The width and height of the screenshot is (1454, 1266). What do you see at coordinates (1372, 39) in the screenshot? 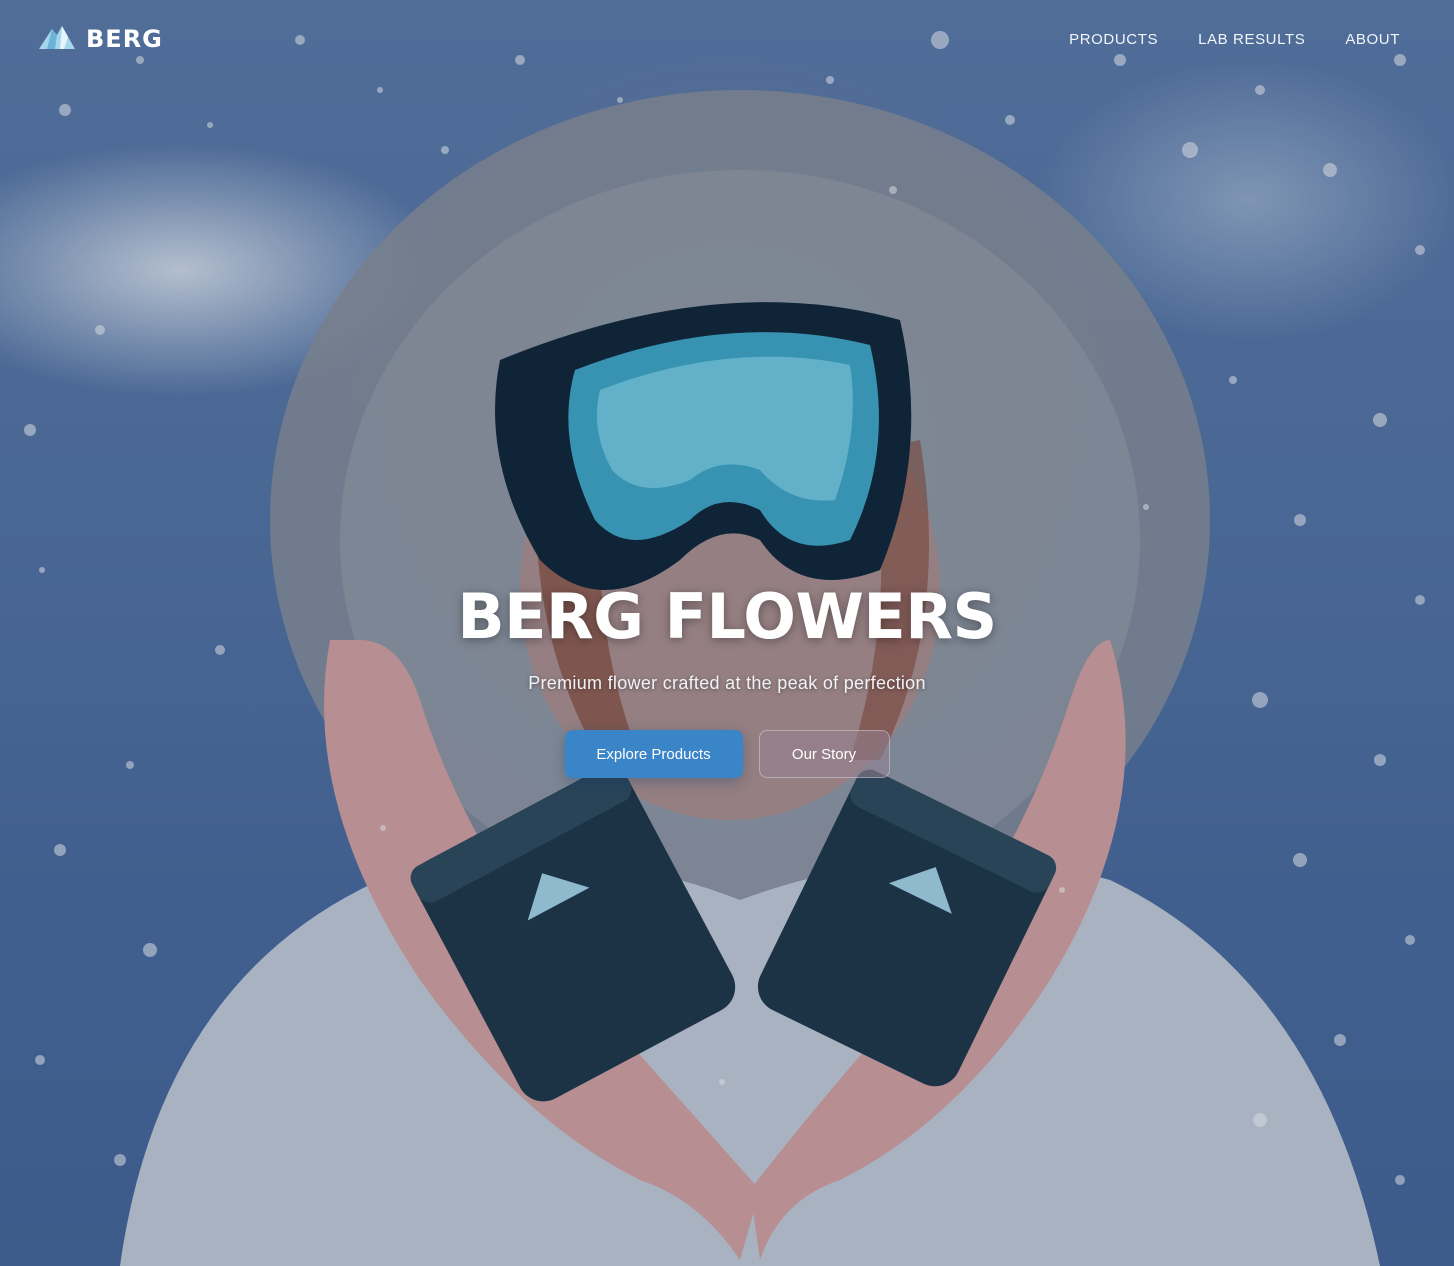
I see `nav-link-about: ABOUT` at bounding box center [1372, 39].